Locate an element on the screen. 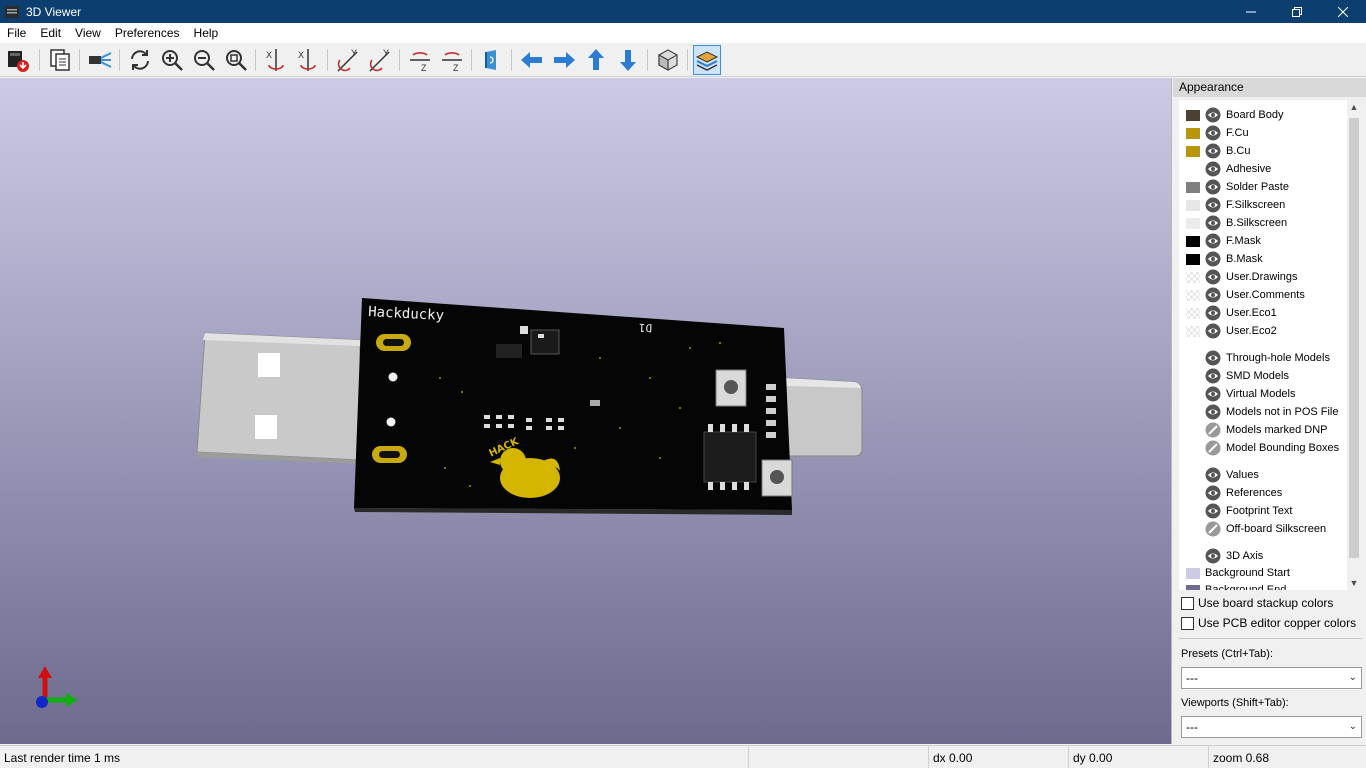  viewports-select: --- ⌄ is located at coordinates (1271, 727).